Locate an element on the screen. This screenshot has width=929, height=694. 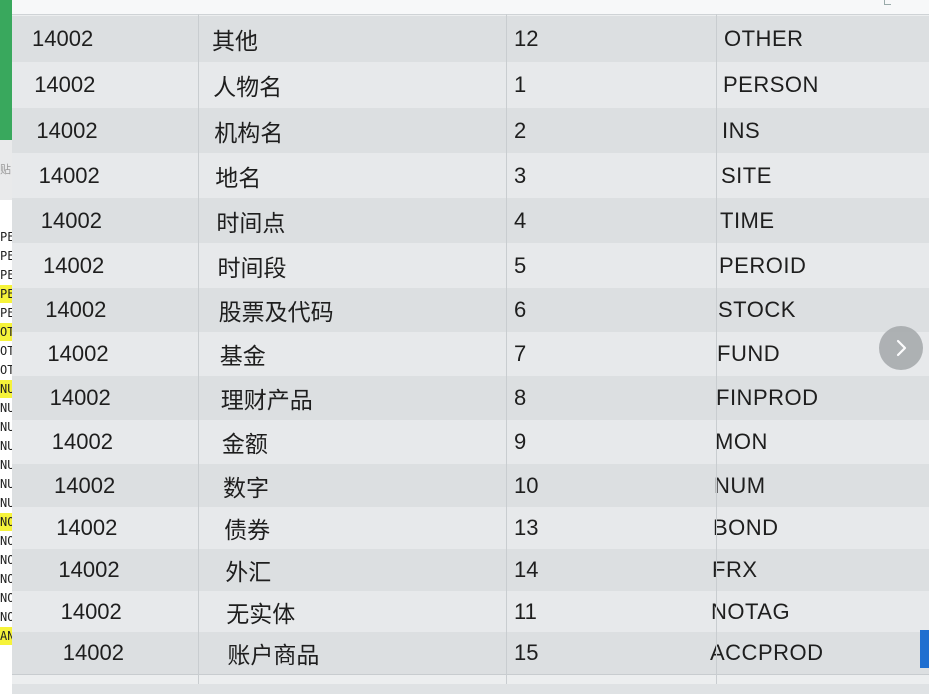
entity-tag-cell: BOND is located at coordinates (746, 528).